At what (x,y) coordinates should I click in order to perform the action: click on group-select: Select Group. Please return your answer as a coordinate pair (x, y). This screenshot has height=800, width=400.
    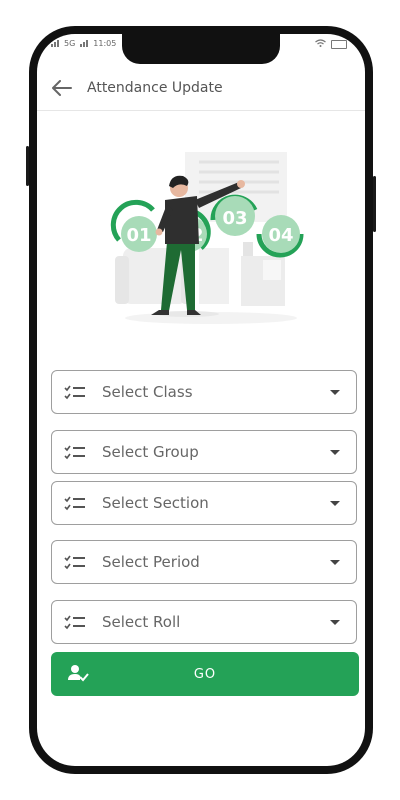
    Looking at the image, I should click on (204, 452).